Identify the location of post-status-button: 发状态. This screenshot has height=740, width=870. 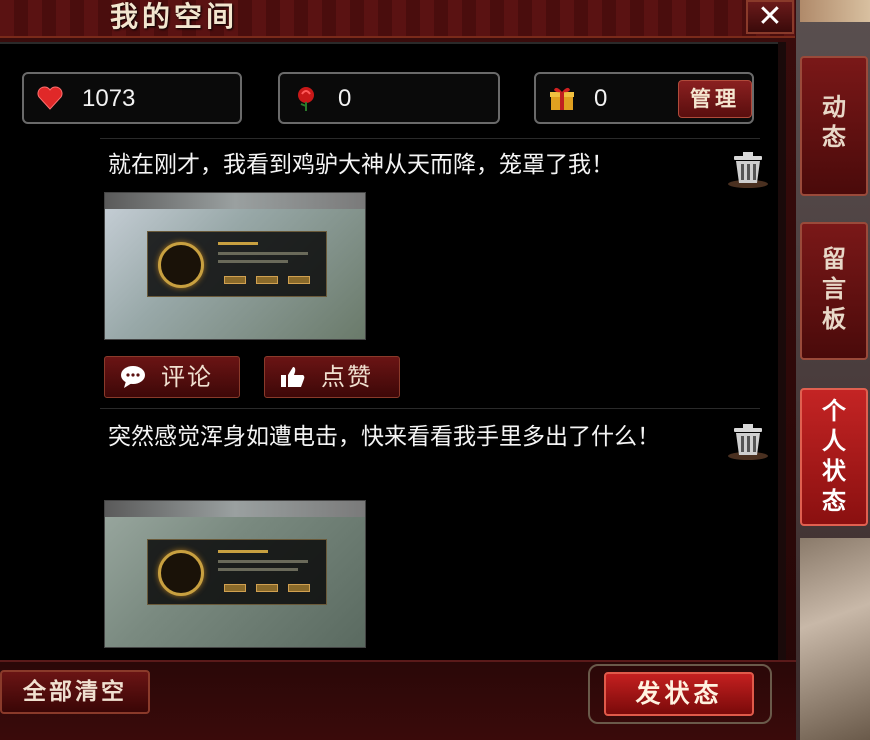
(679, 694).